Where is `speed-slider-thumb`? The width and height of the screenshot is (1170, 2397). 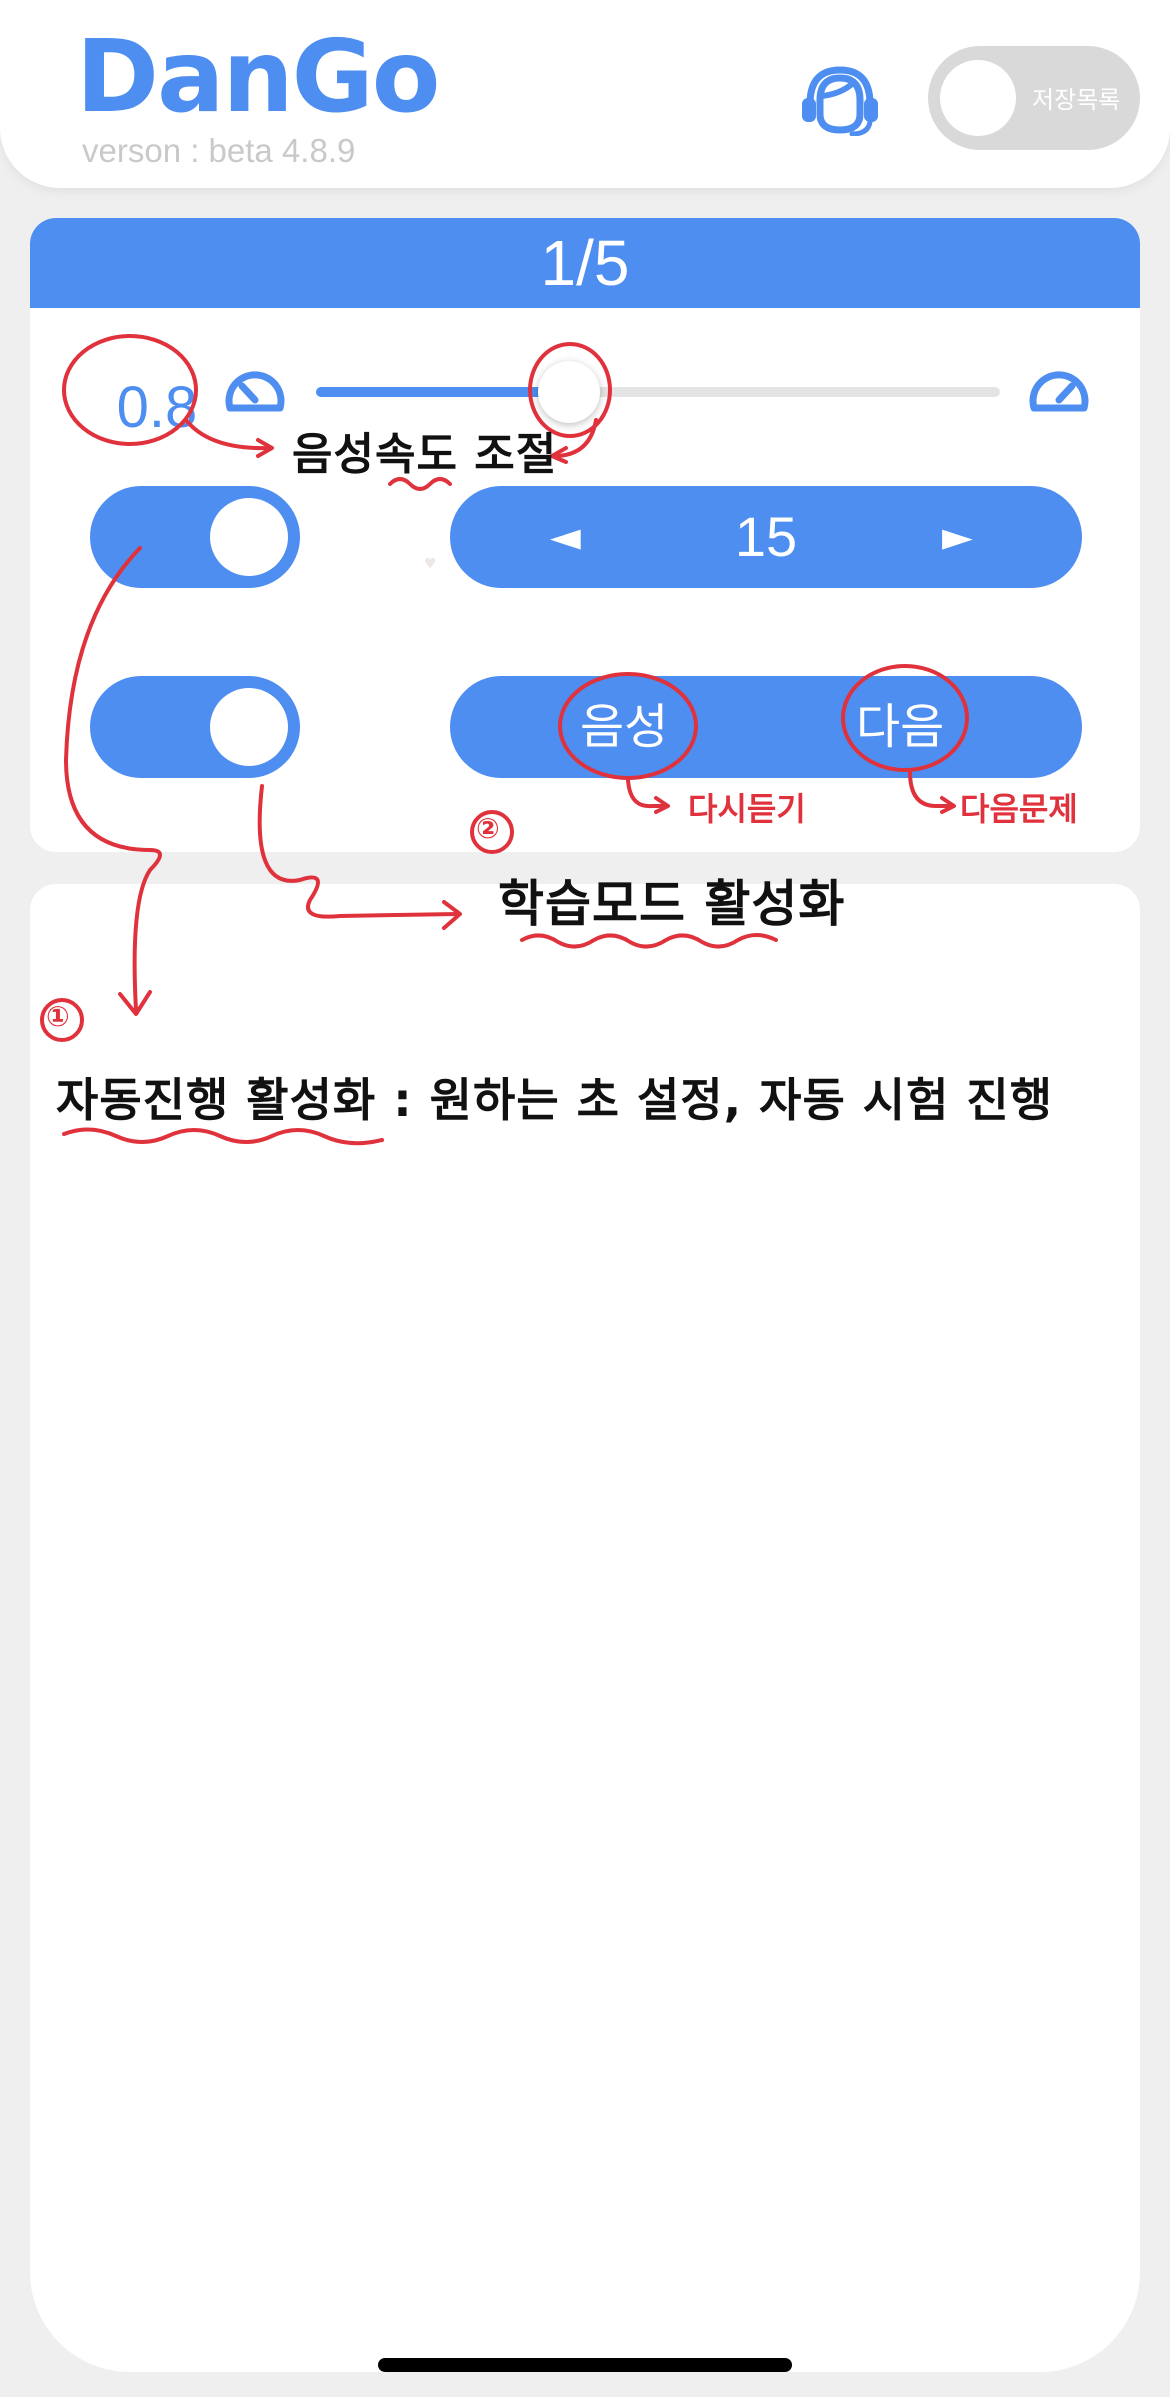 speed-slider-thumb is located at coordinates (569, 392).